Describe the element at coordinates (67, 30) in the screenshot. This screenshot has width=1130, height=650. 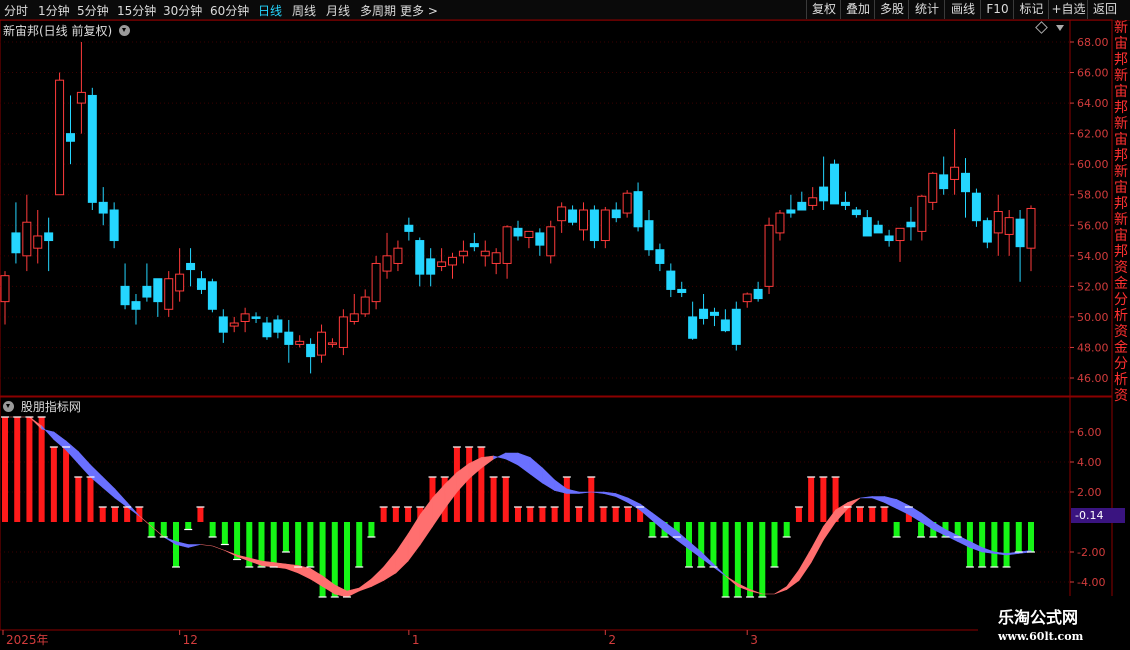
I see `price-panel-title: 新宙邦(日线 前复权)` at that location.